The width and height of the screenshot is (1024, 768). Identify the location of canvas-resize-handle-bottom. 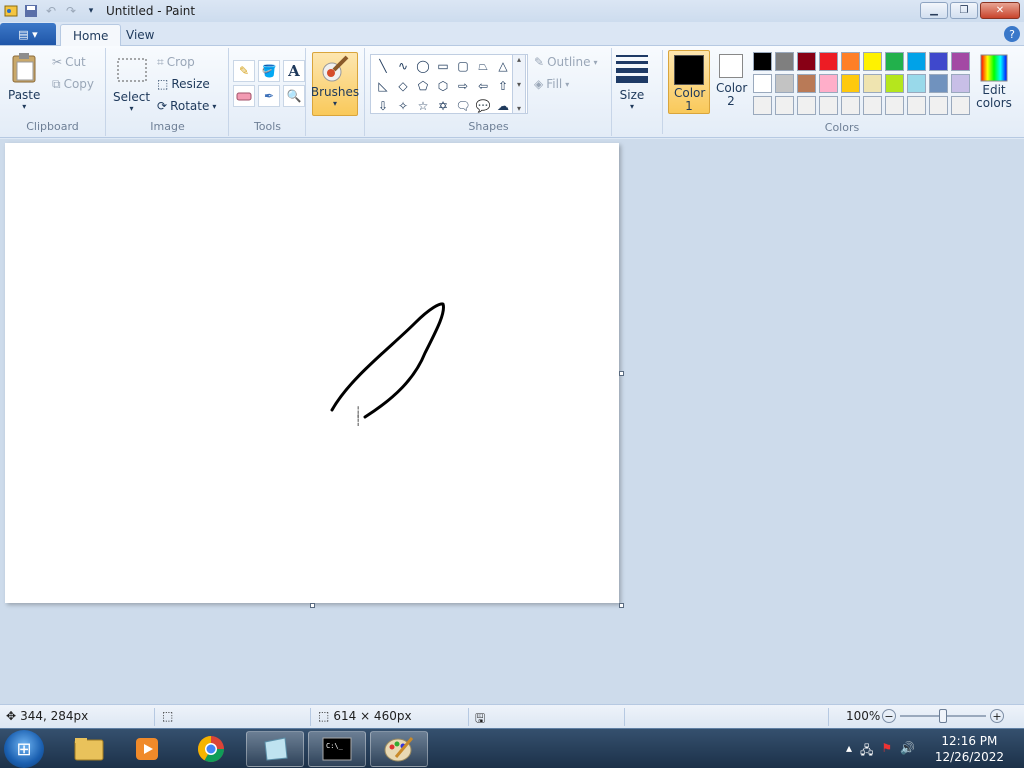
(312, 605).